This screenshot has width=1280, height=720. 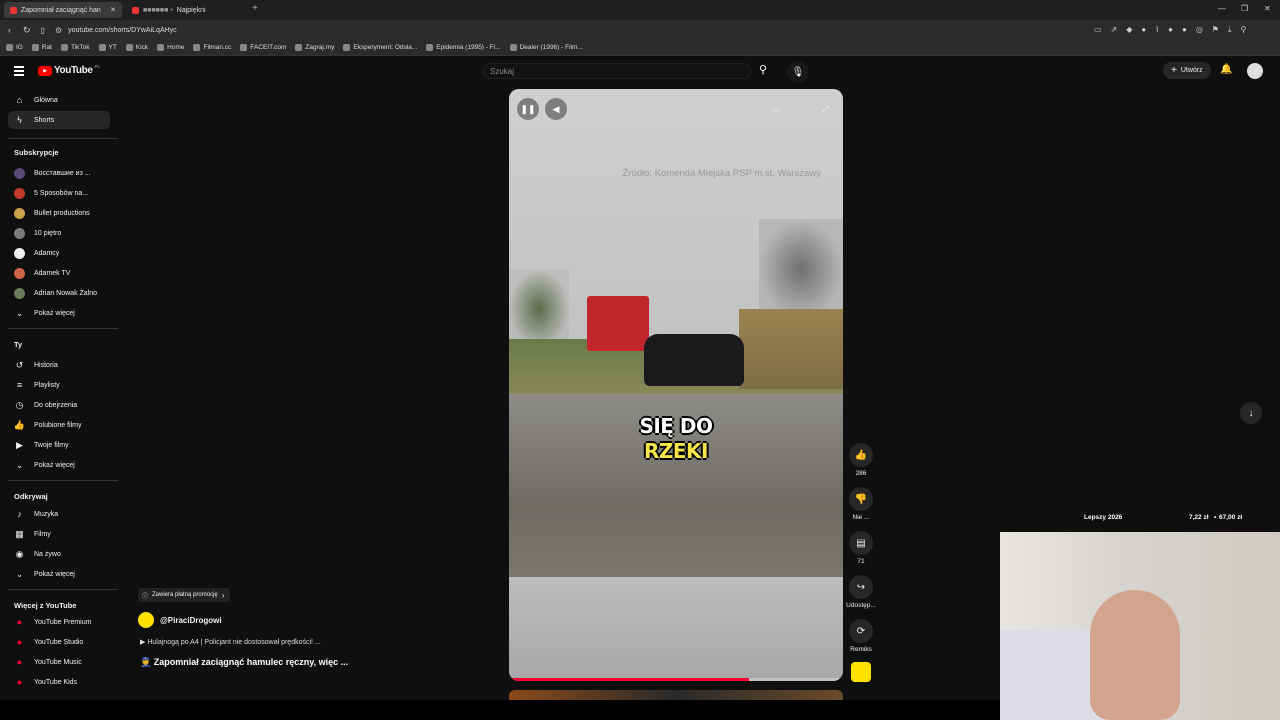 I want to click on like-icon: 👍, so click(x=19, y=424).